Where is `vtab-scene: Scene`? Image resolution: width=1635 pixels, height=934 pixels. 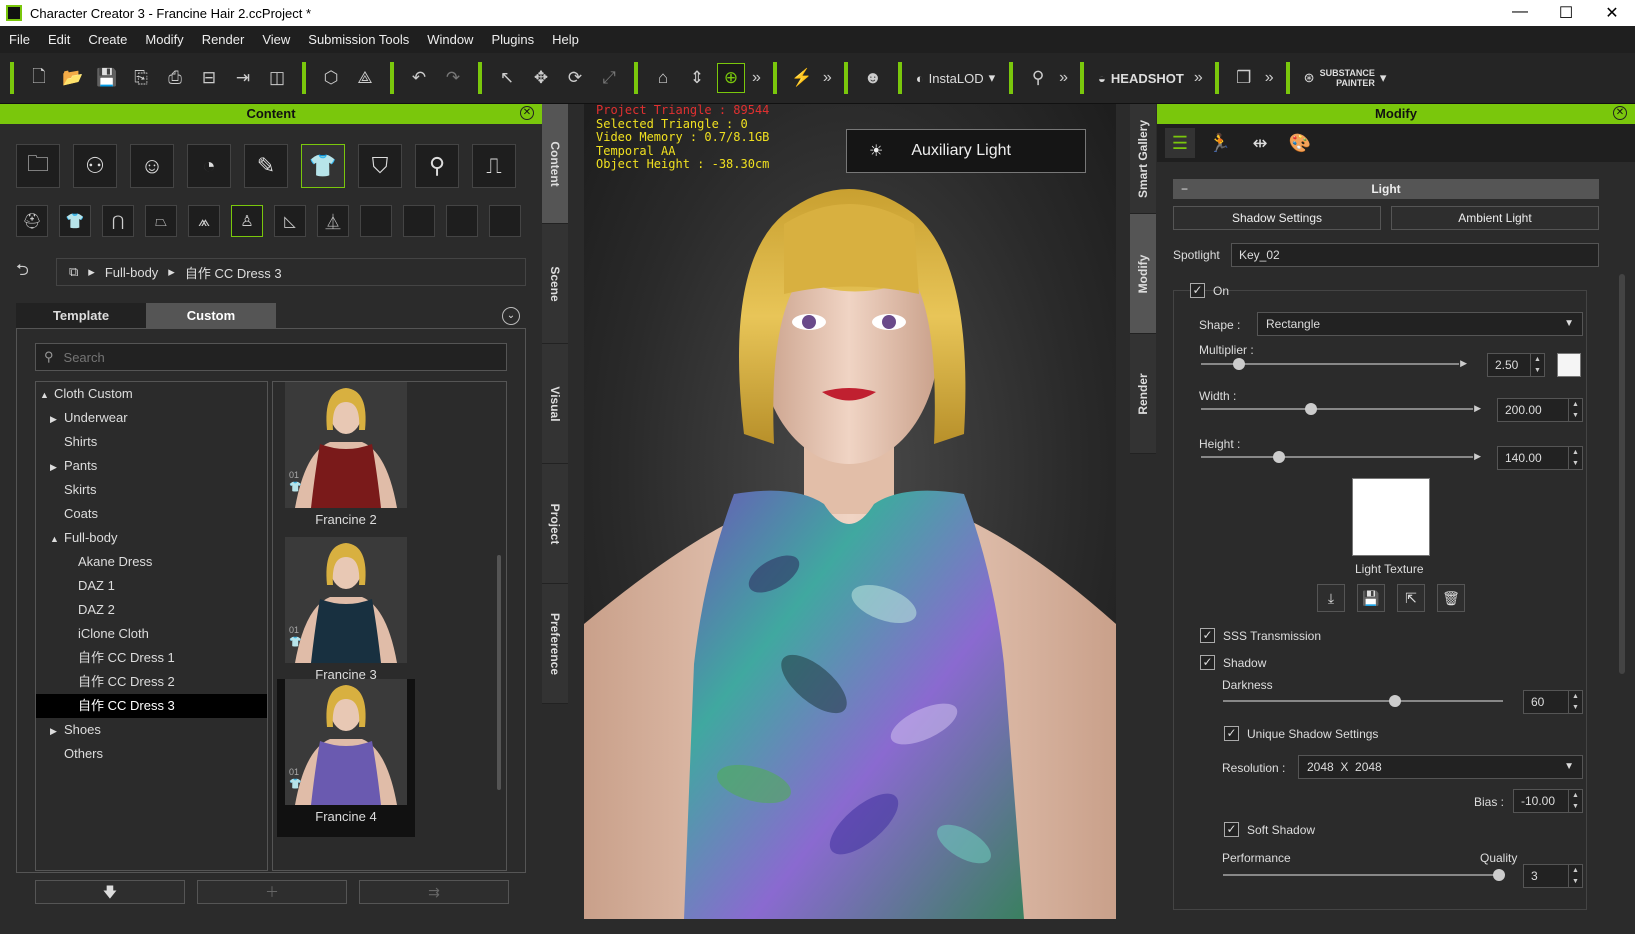
vtab-scene: Scene is located at coordinates (555, 284).